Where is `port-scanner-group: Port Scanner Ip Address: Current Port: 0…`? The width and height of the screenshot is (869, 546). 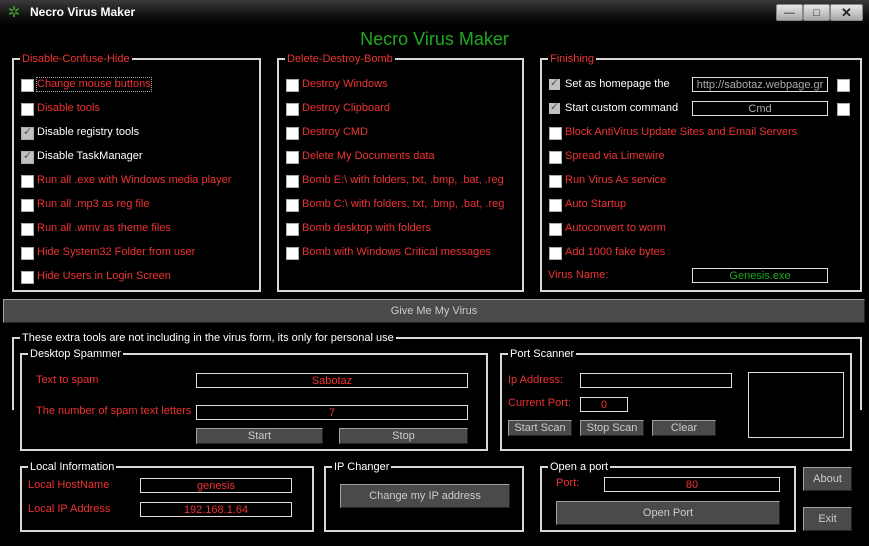 port-scanner-group: Port Scanner Ip Address: Current Port: 0… is located at coordinates (676, 399).